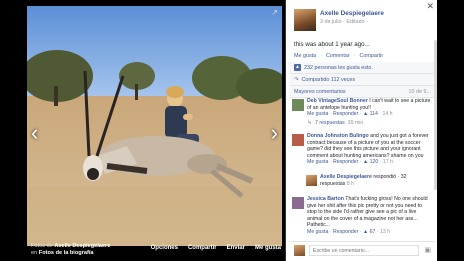 The image size is (464, 261). Describe the element at coordinates (337, 101) in the screenshot. I see `comment-author: Deb VintageSoul Bonner` at that location.